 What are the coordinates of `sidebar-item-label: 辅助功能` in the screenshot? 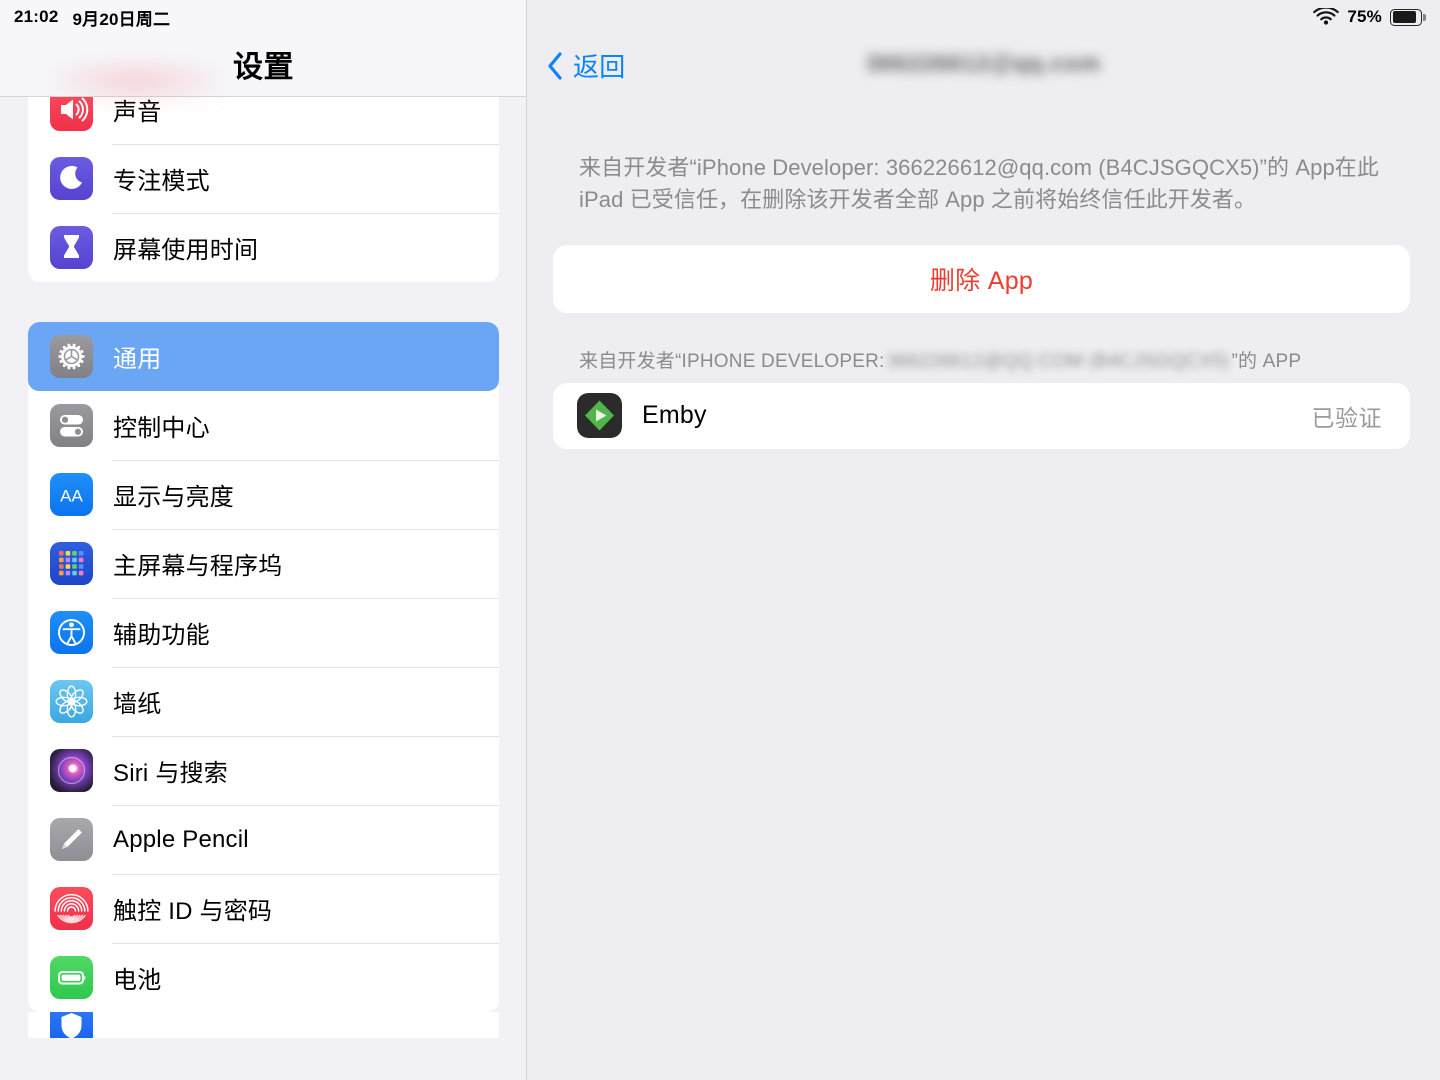 It's located at (161, 635).